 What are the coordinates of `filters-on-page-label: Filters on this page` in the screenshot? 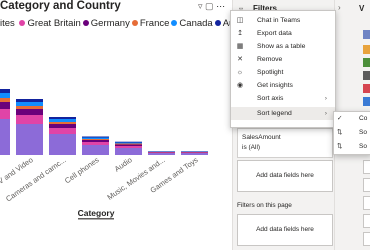 It's located at (264, 205).